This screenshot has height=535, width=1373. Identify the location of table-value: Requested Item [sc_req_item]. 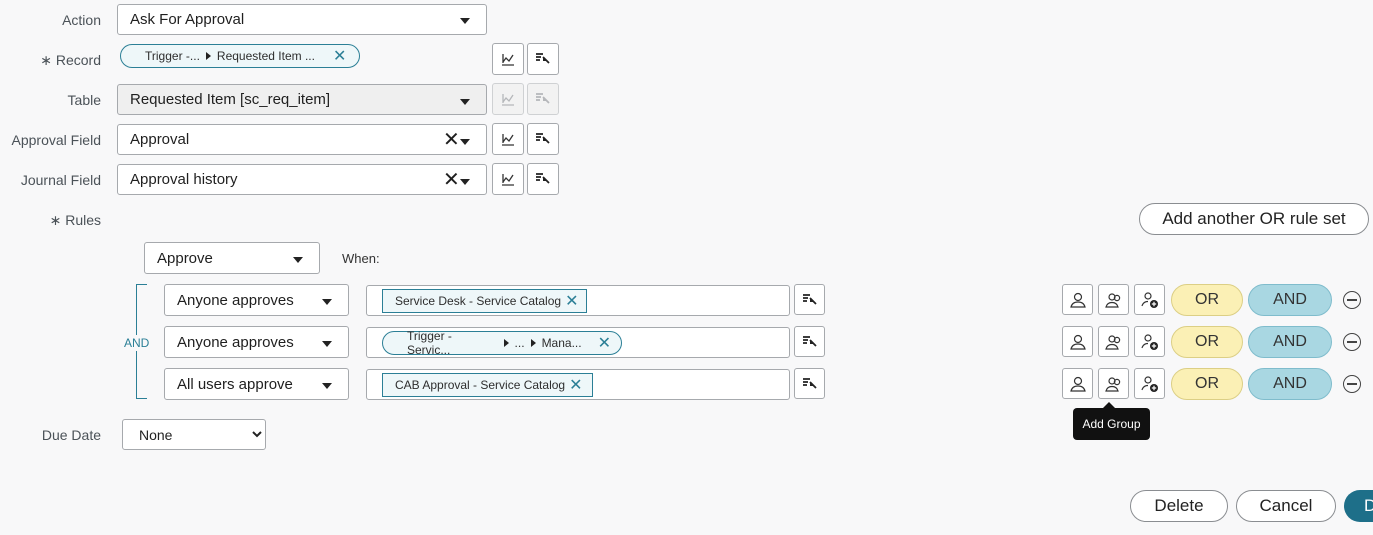
(230, 99).